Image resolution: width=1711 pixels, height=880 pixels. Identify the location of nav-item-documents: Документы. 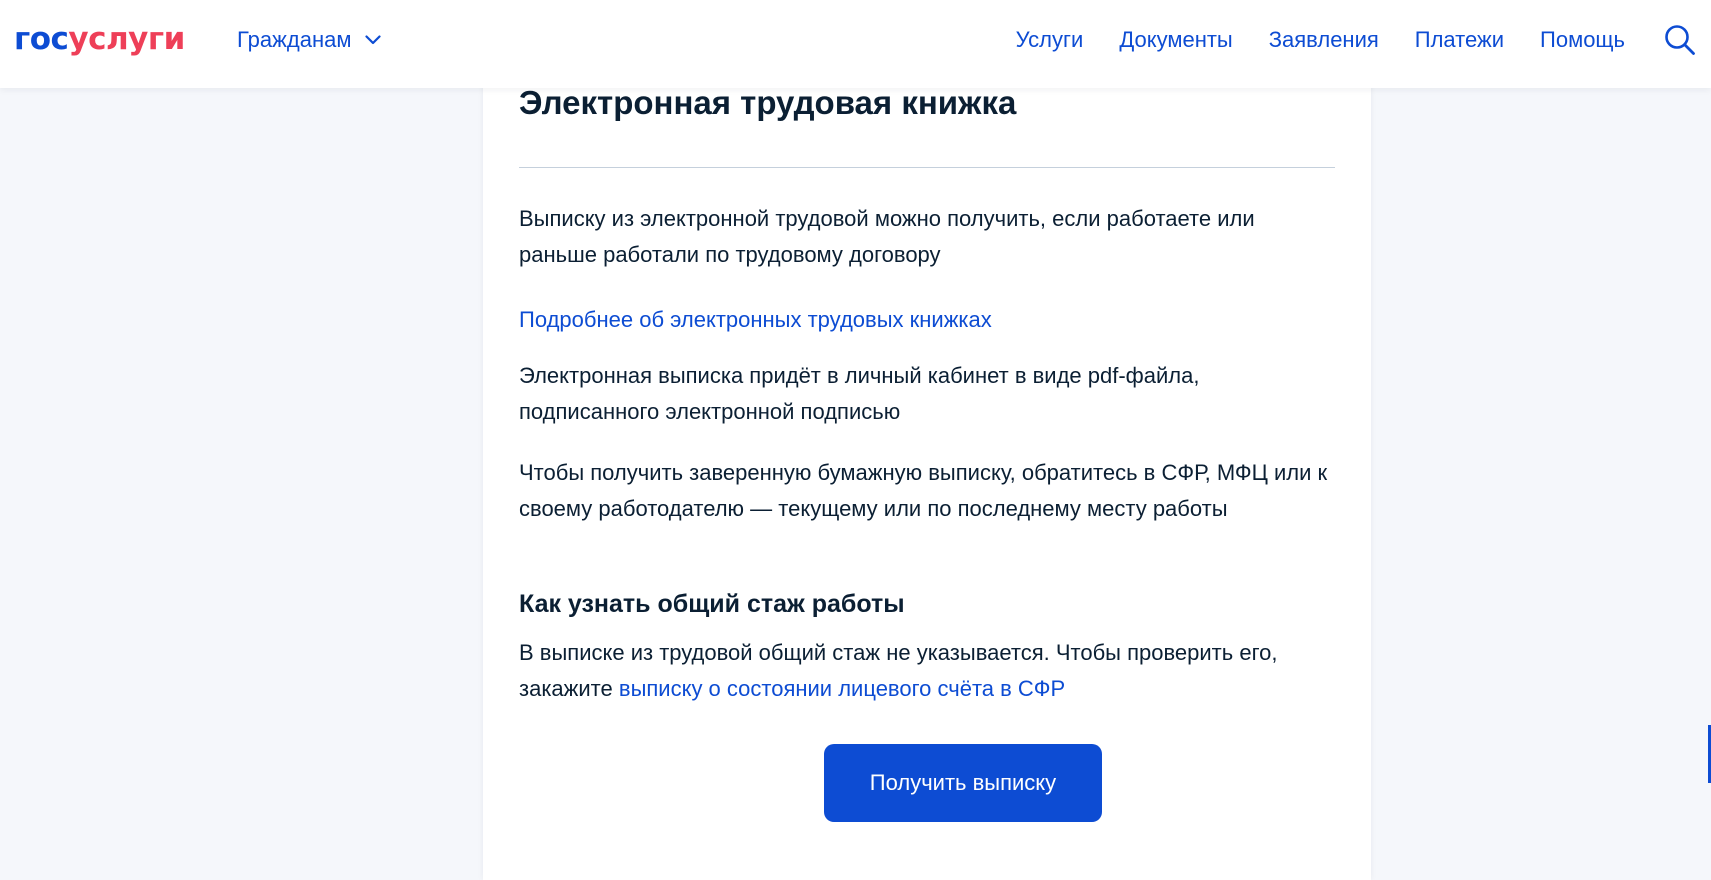
(1175, 40).